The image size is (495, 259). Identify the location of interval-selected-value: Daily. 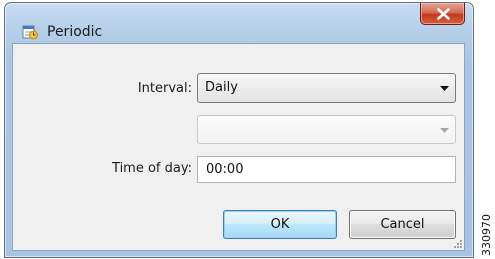
(221, 87).